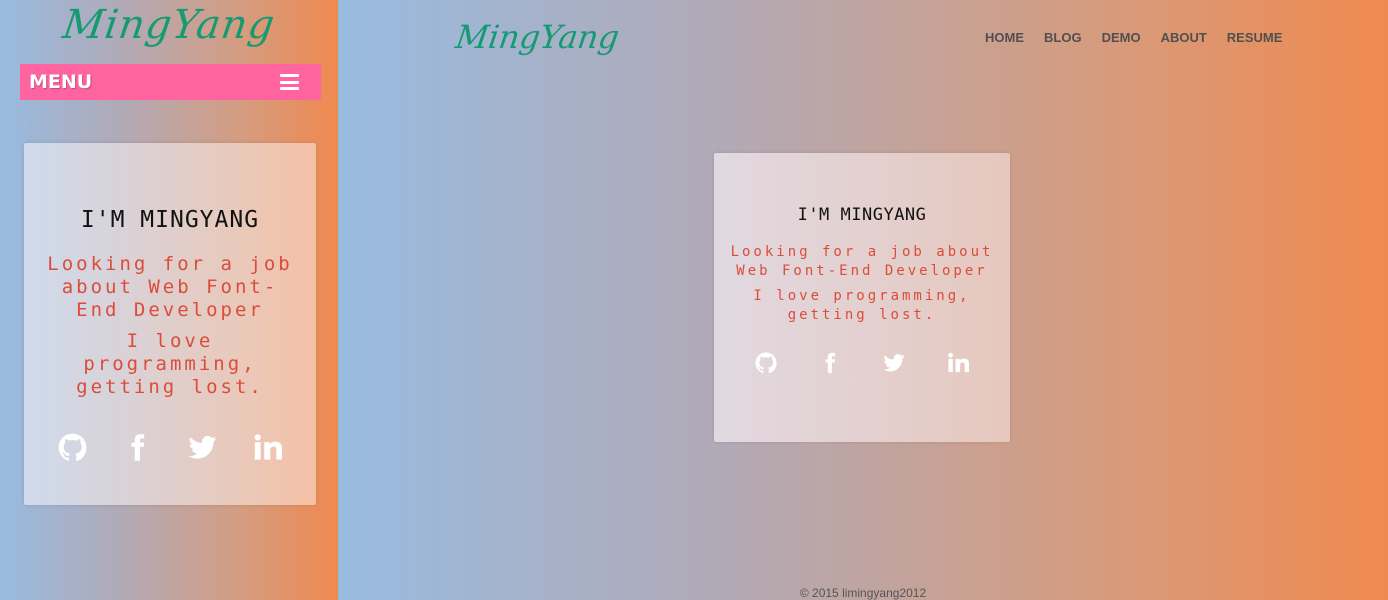 The height and width of the screenshot is (600, 1388). Describe the element at coordinates (1121, 37) in the screenshot. I see `nav-demo: DEMO` at that location.